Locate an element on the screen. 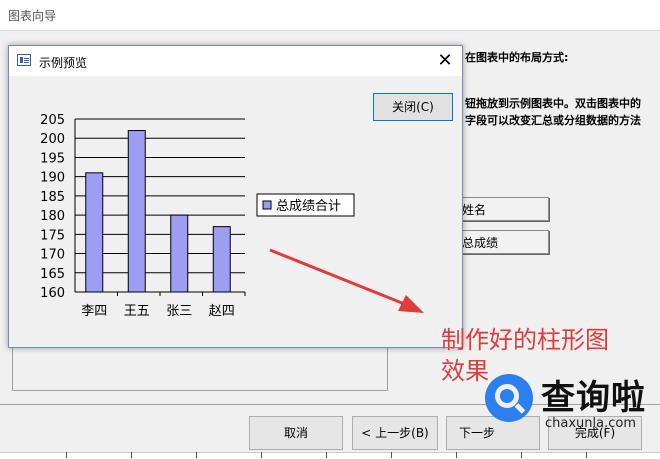 The image size is (660, 459). chaxunla-logo: 查询啦 chaxunla.com is located at coordinates (567, 404).